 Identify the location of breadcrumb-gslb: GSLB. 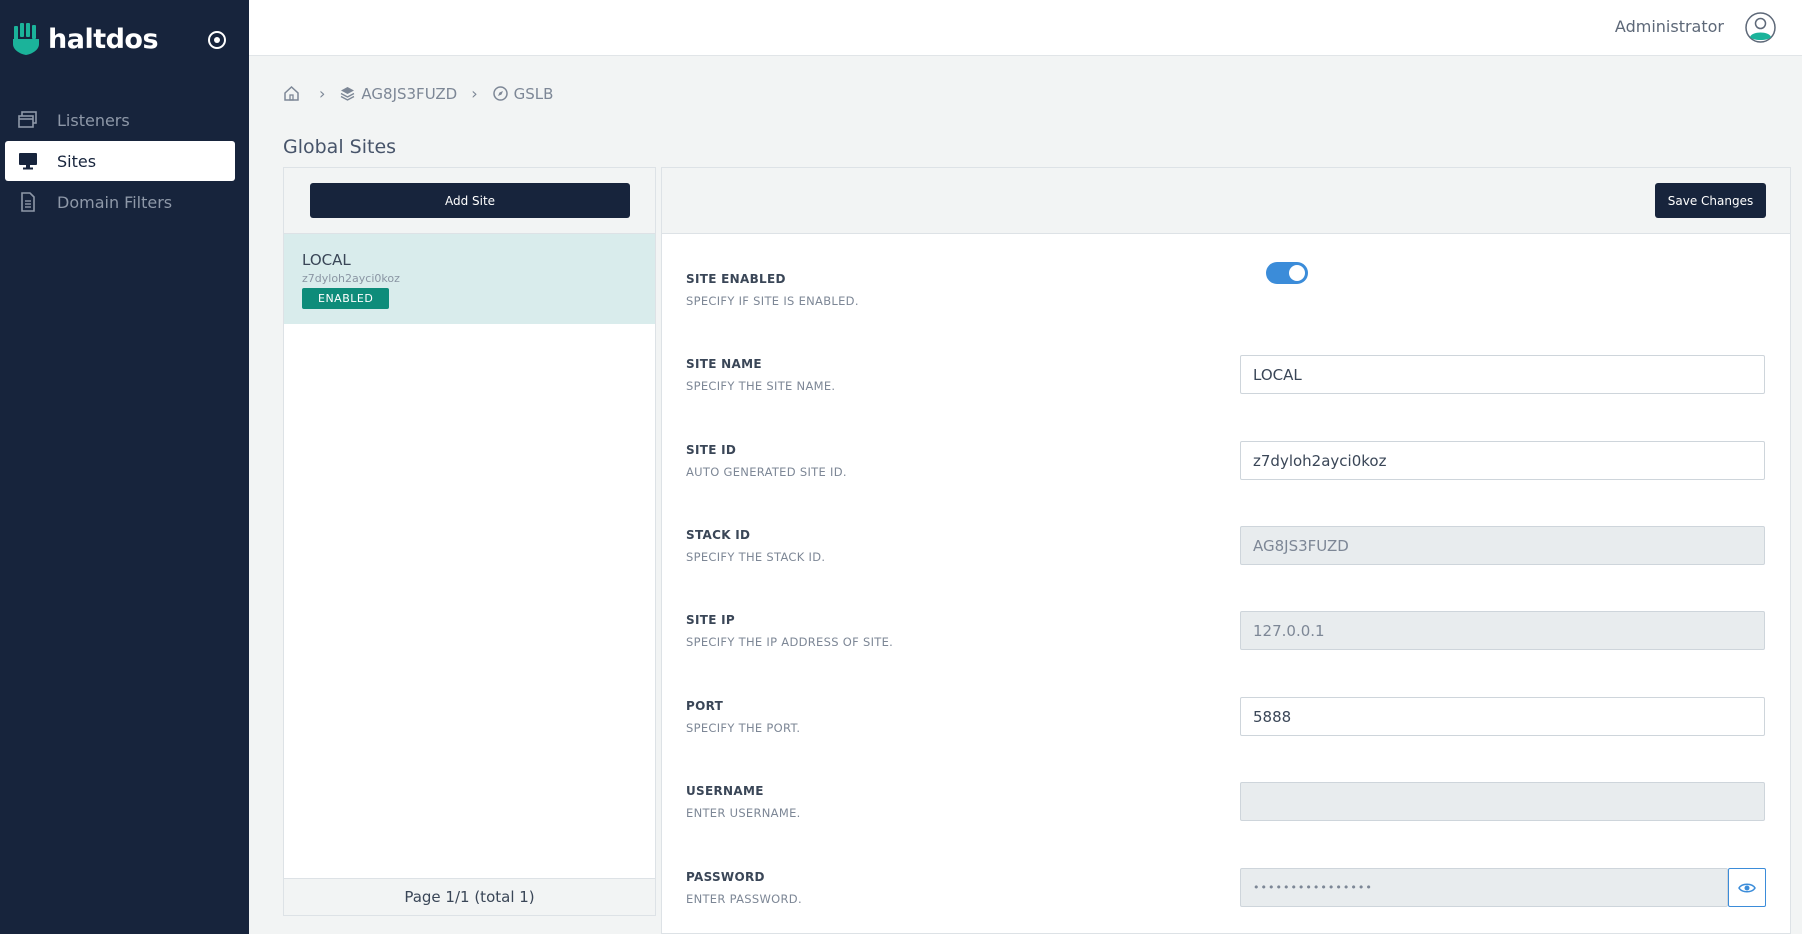
(523, 93).